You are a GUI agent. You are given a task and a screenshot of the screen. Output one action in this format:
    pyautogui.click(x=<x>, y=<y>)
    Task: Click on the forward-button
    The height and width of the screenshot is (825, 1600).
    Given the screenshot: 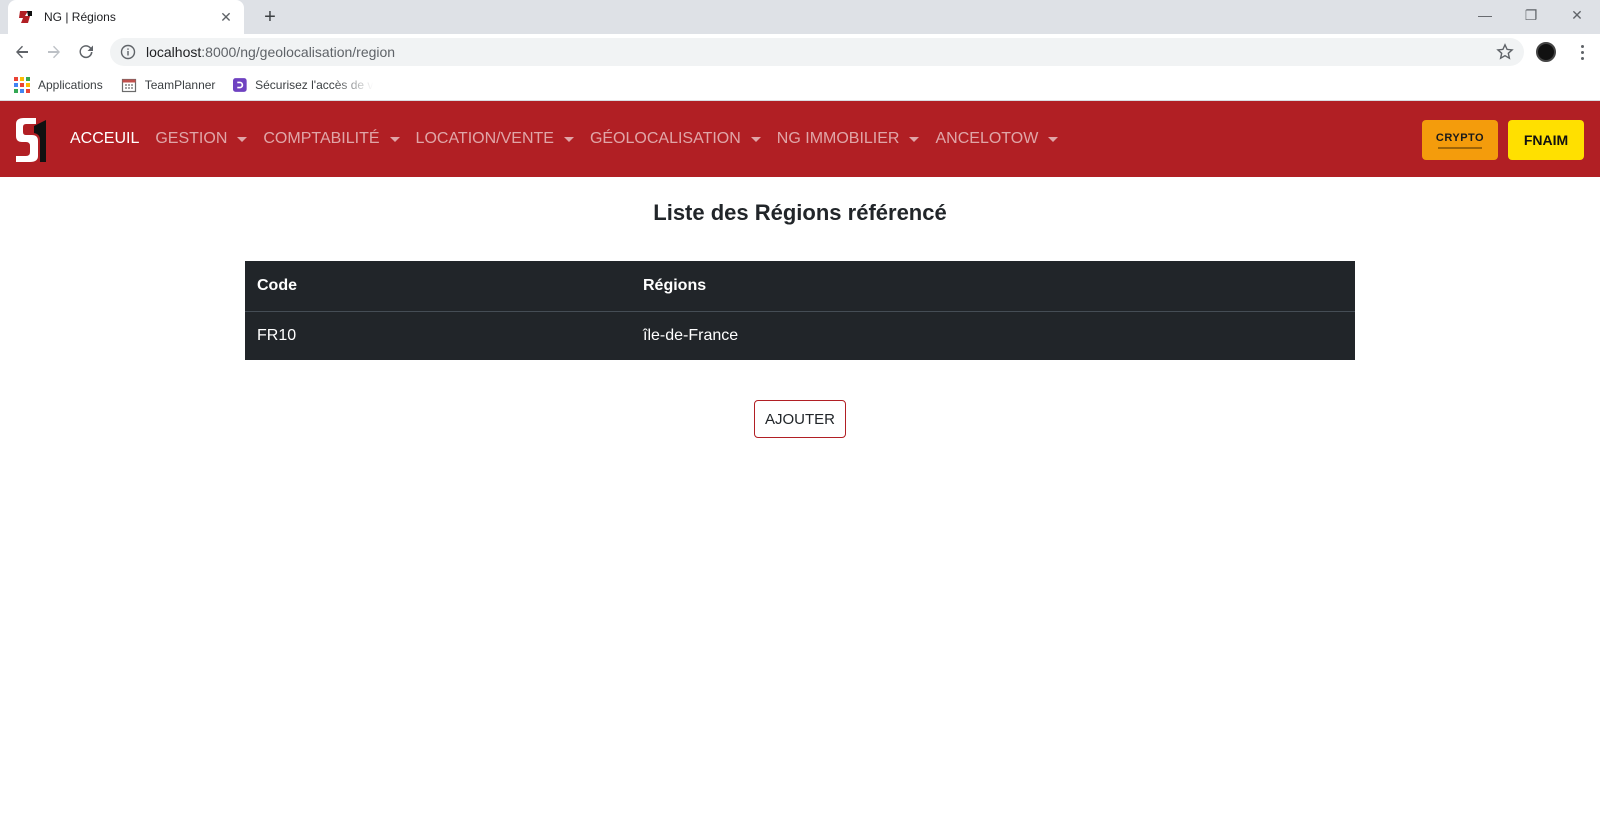 What is the action you would take?
    pyautogui.click(x=54, y=52)
    